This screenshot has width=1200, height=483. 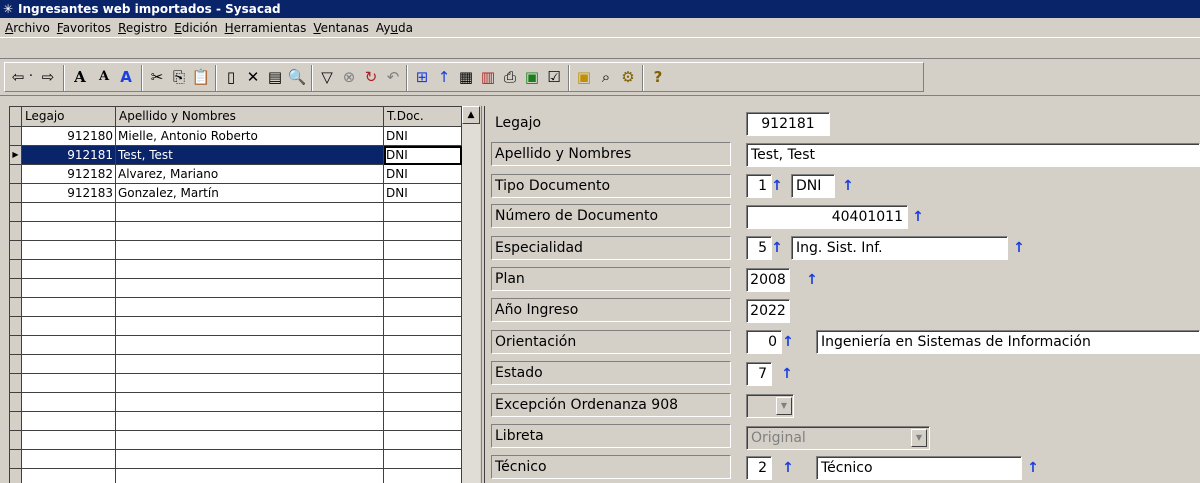 I want to click on grid-scrollbar: ▲, so click(x=471, y=294).